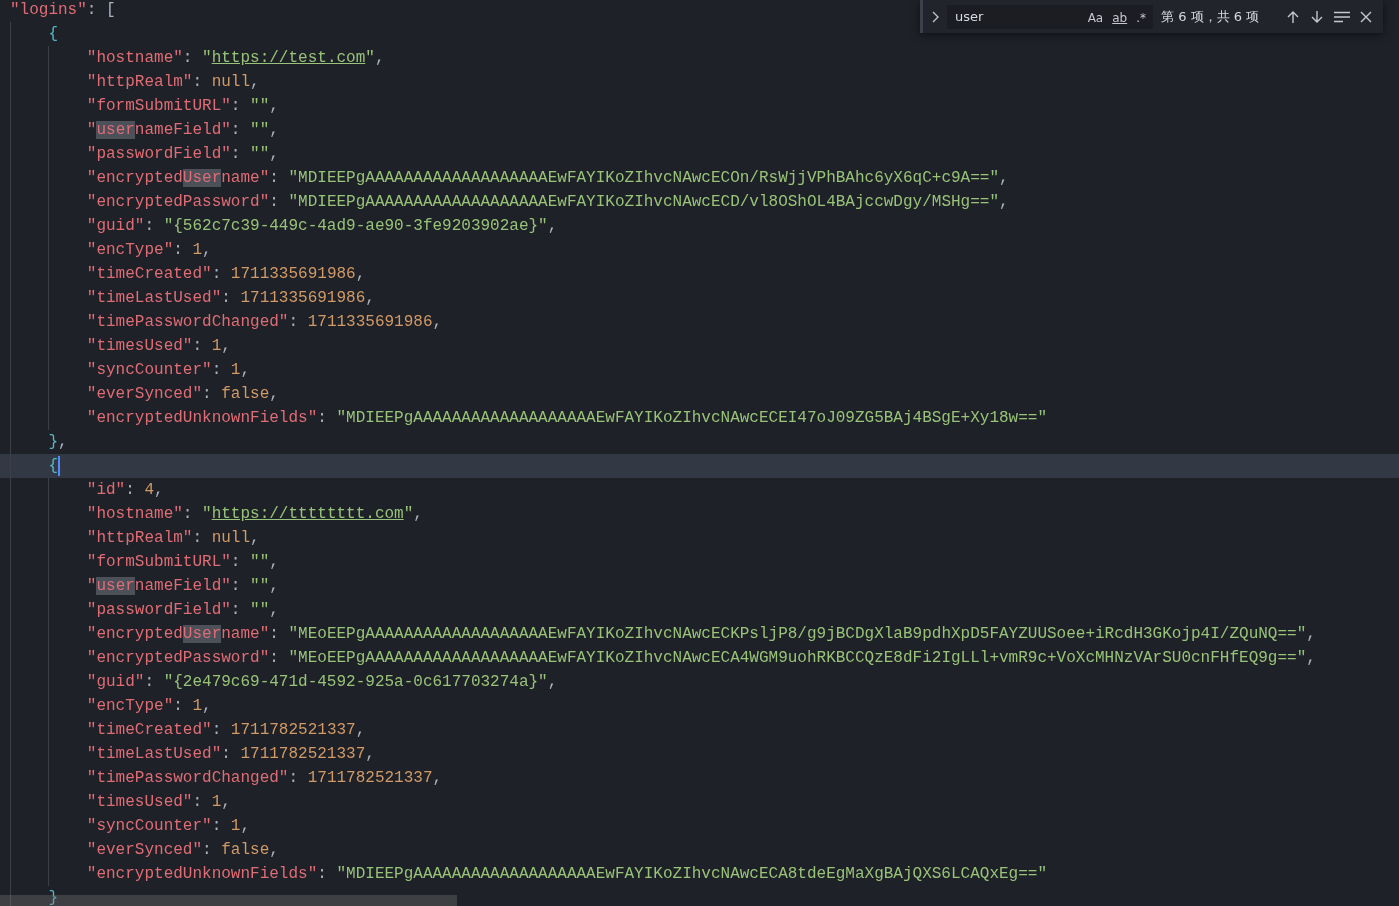  Describe the element at coordinates (936, 16) in the screenshot. I see `chevron-icon` at that location.